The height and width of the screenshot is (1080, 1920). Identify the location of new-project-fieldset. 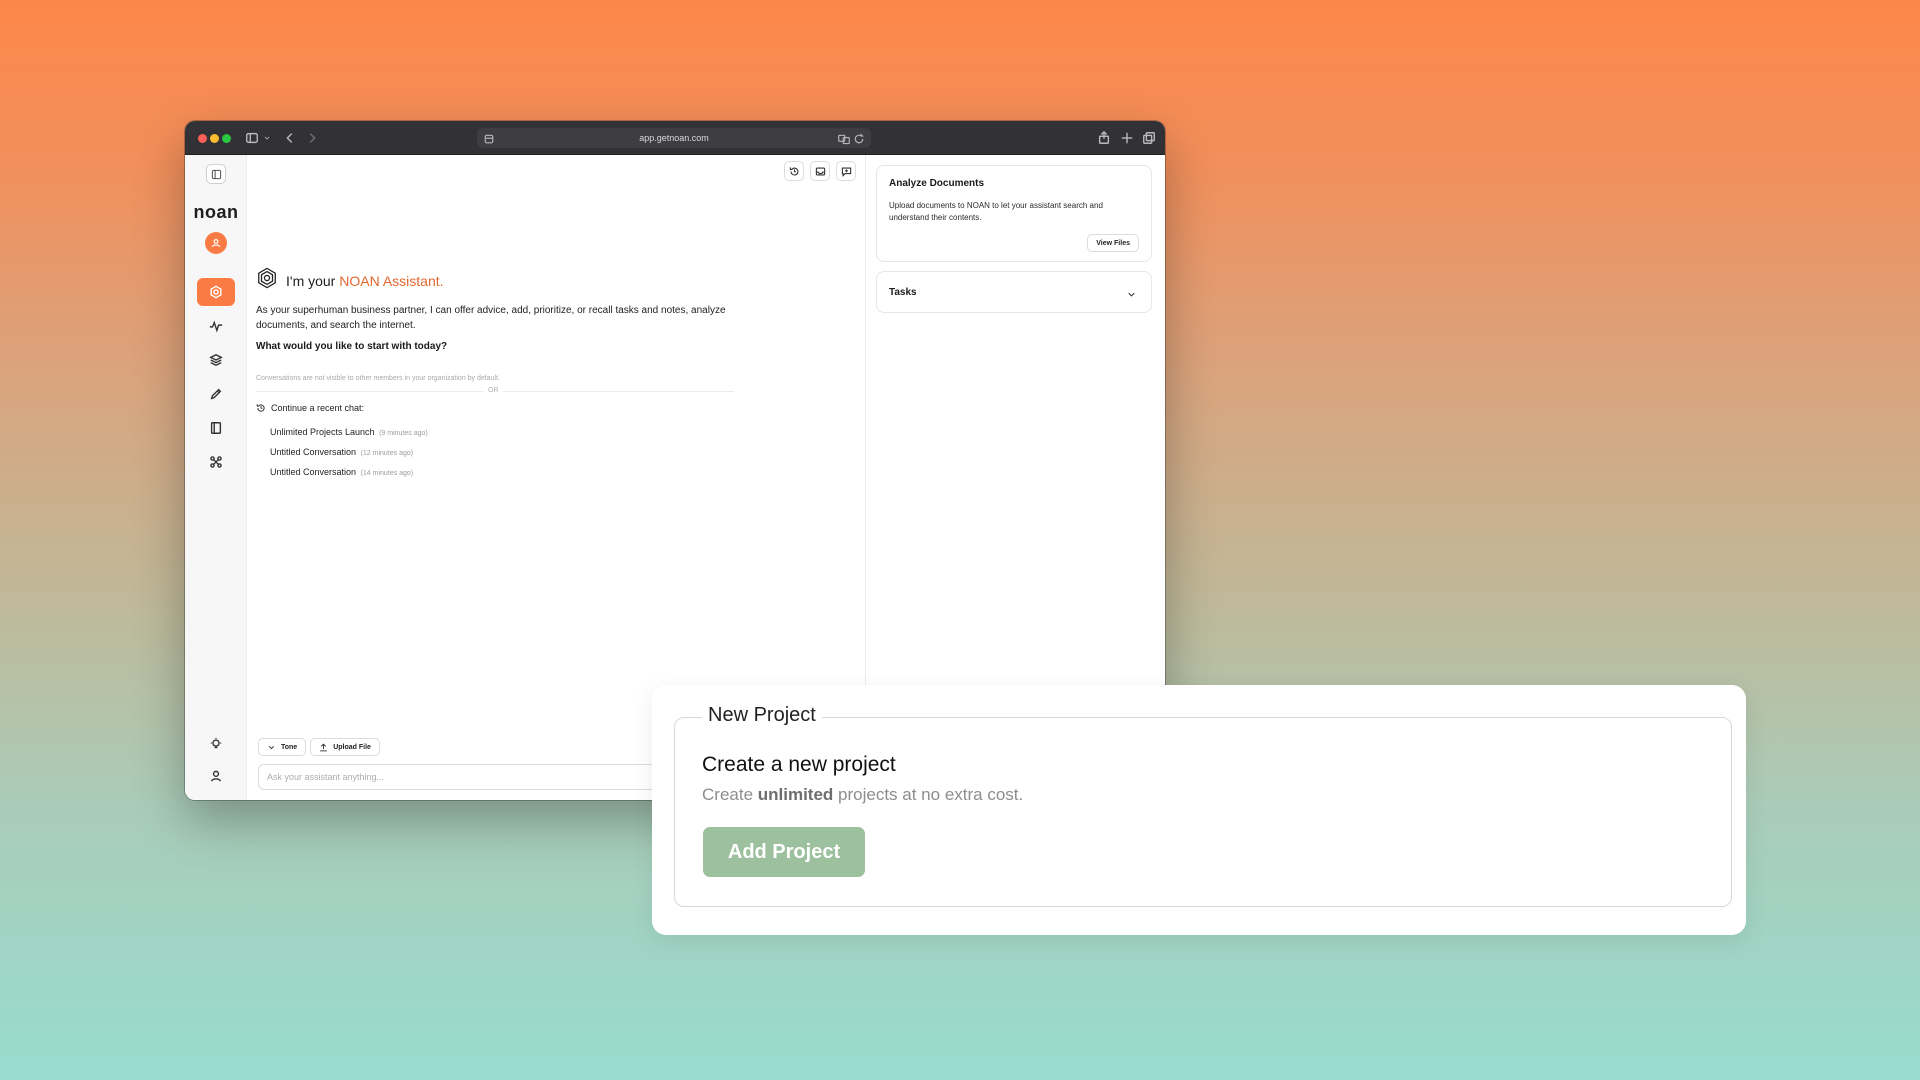
(1203, 812).